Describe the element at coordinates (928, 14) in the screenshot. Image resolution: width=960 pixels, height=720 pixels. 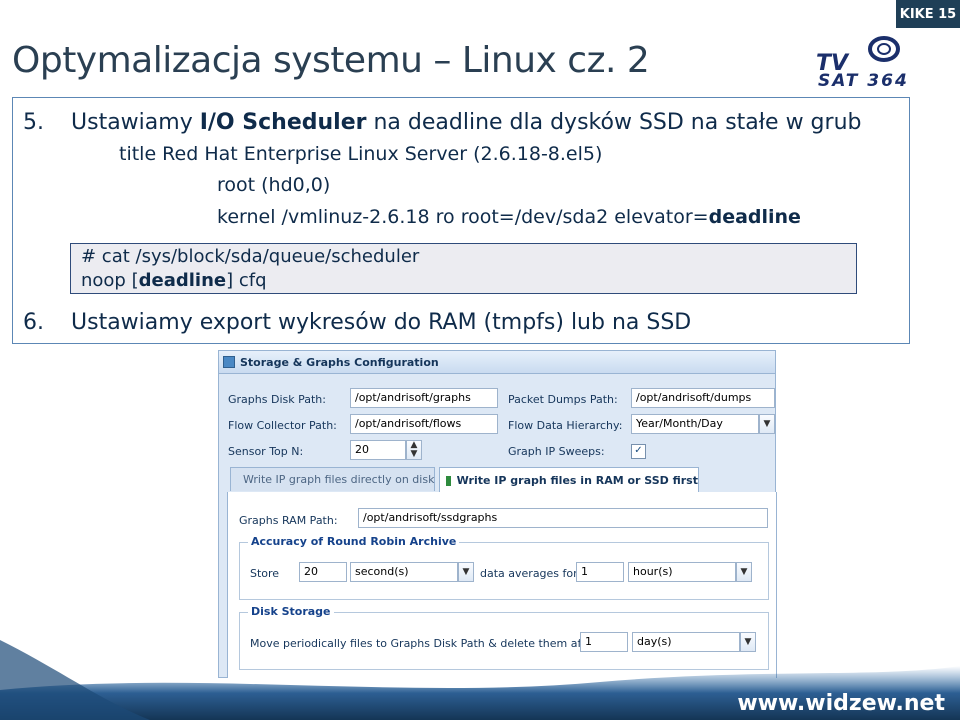
I see `slide-number-tag: KIKE 15` at that location.